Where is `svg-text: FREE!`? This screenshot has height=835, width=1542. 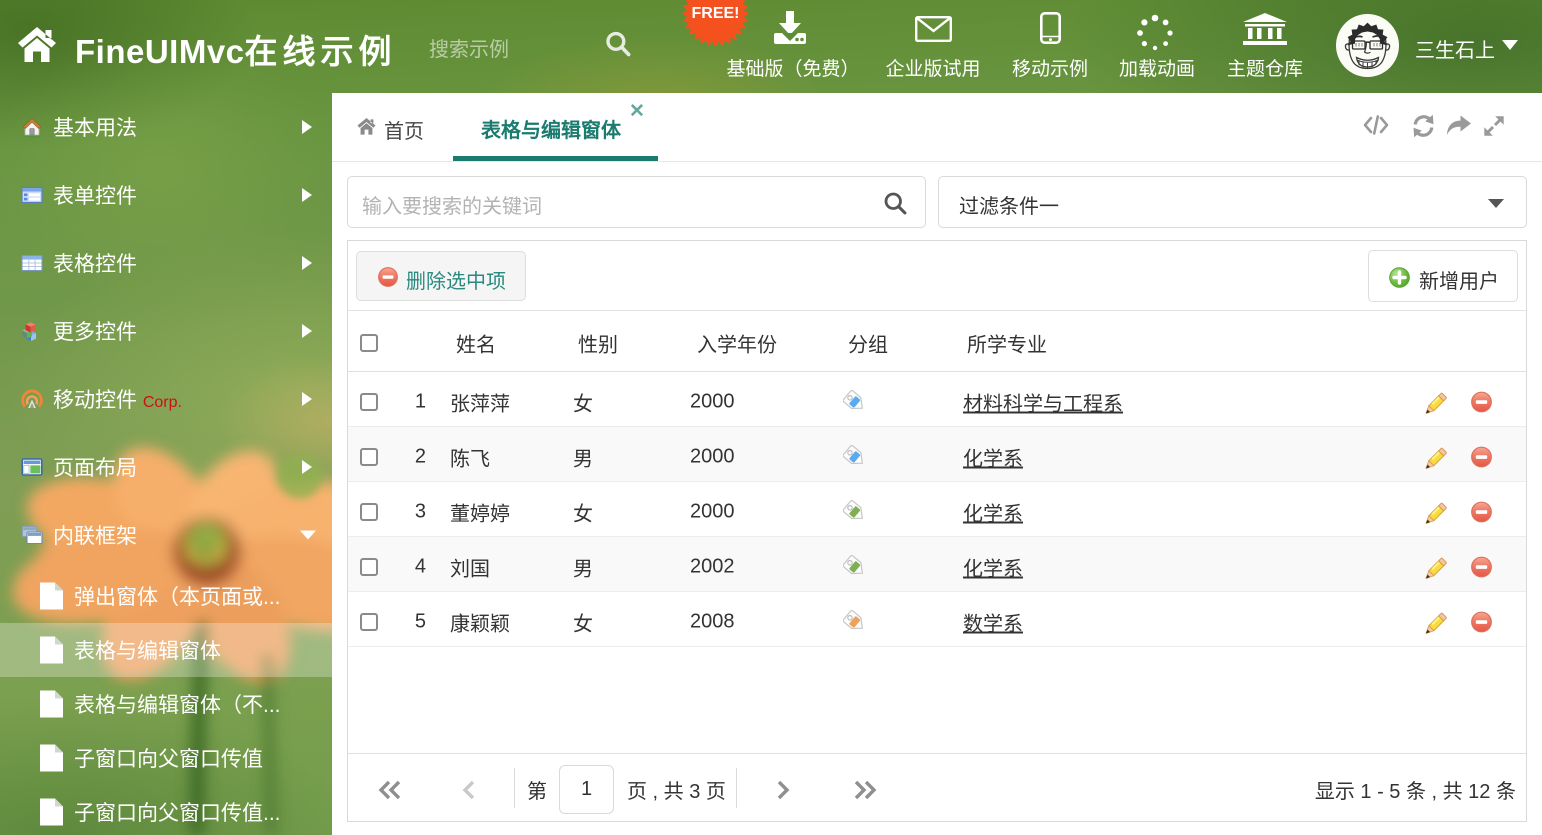 svg-text: FREE! is located at coordinates (716, 13).